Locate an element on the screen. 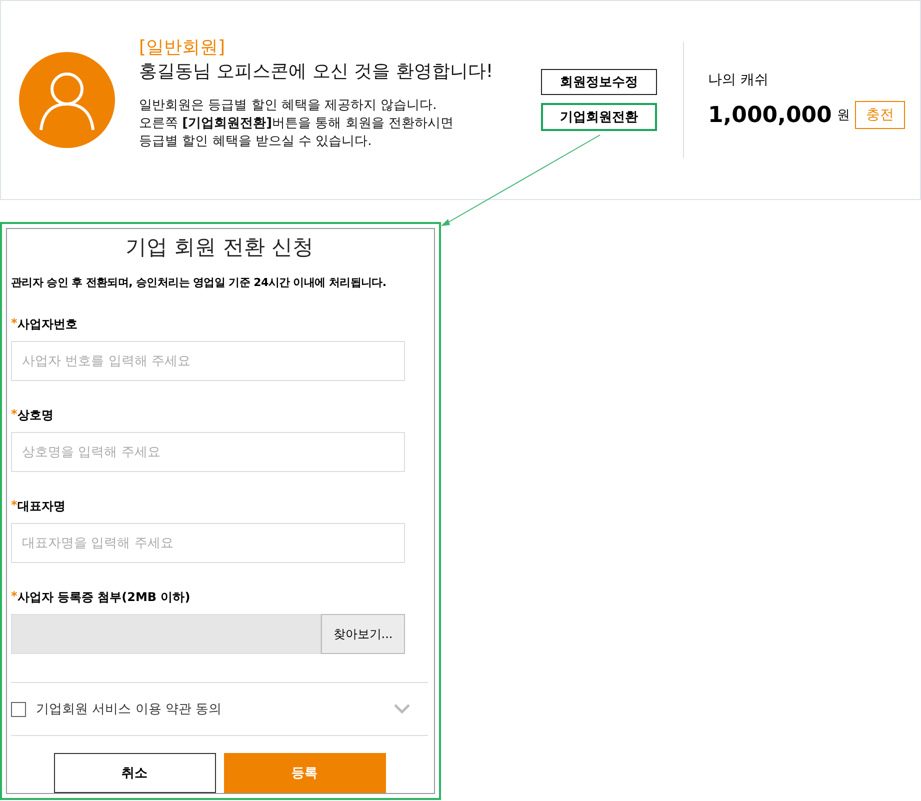  input-field: 상호명을 입력해 주세요 is located at coordinates (208, 452).